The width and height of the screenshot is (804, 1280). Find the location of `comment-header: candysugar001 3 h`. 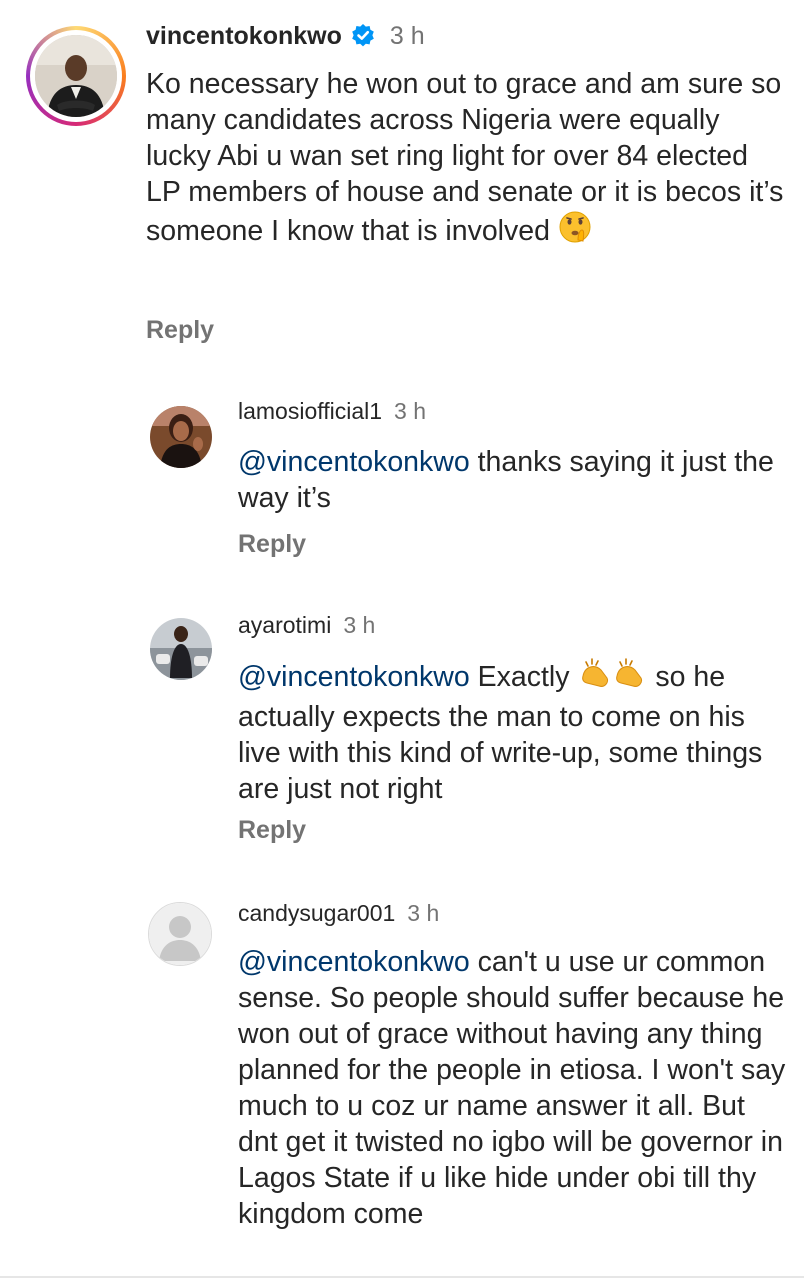

comment-header: candysugar001 3 h is located at coordinates (338, 913).